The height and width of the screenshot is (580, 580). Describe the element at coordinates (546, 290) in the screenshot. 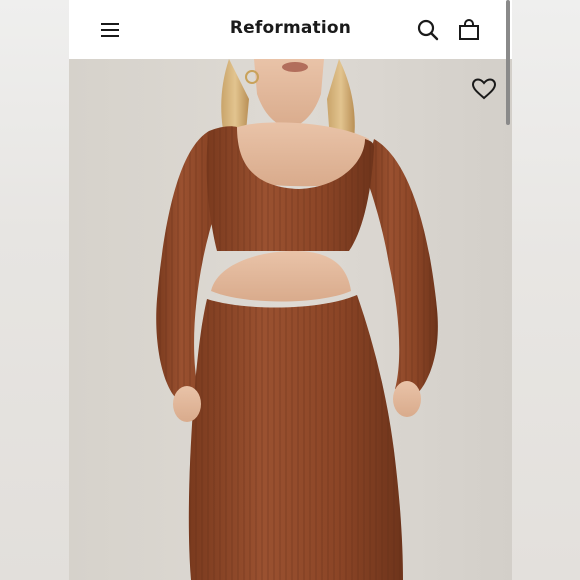

I see `right-blur-panel` at that location.